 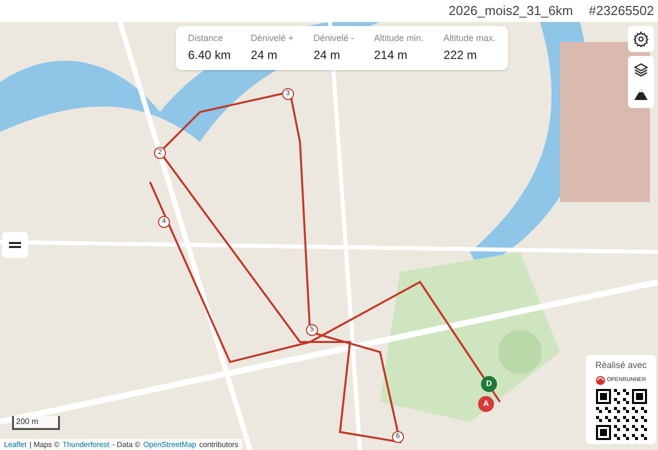 I want to click on route-title: 2026_mois2_31_6km, so click(x=510, y=11).